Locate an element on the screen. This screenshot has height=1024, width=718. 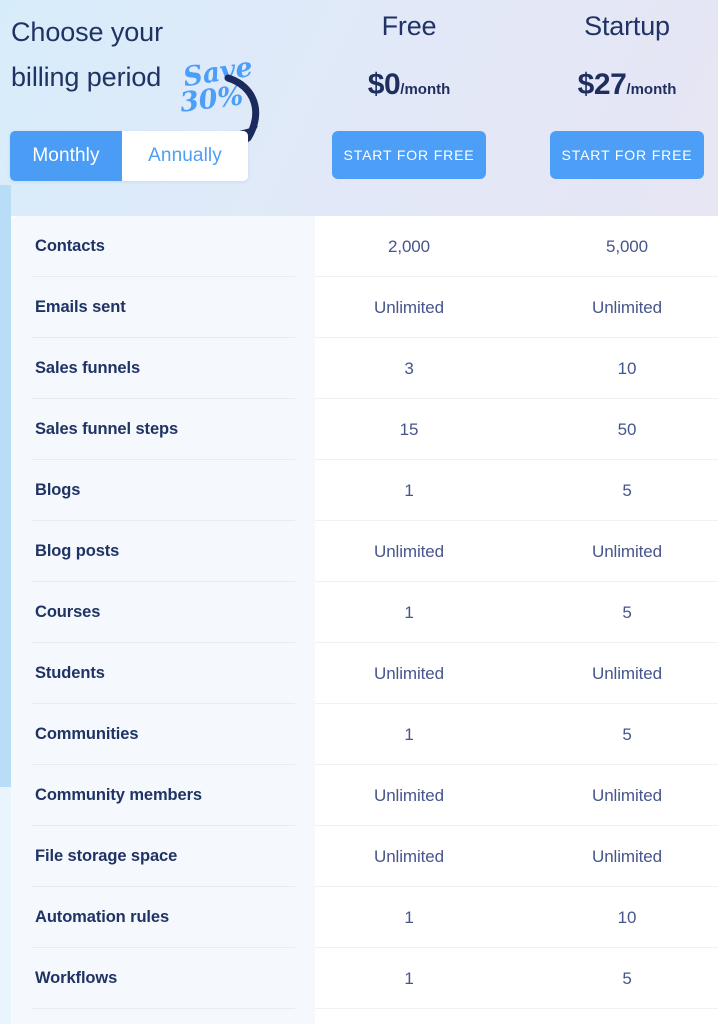
table-row: Emails sent is located at coordinates (162, 307).